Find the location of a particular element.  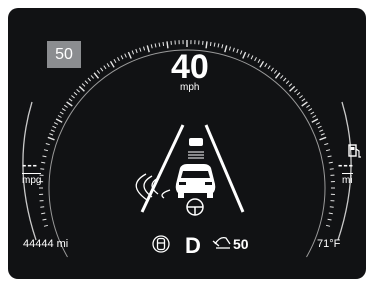

speed-limit-value: 50 is located at coordinates (64, 54).